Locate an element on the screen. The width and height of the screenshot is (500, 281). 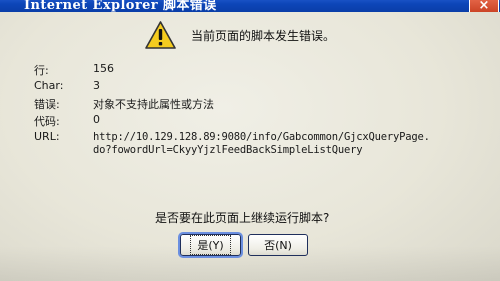
warning-icon is located at coordinates (160, 35).